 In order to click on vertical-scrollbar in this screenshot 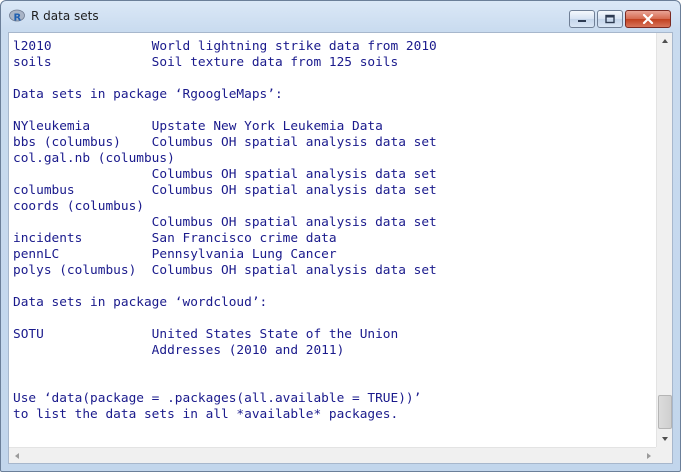, I will do `click(664, 240)`.